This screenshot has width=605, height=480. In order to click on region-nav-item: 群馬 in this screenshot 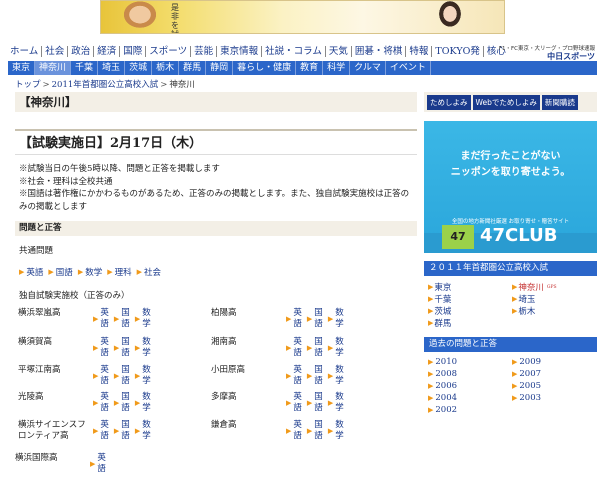, I will do `click(193, 68)`.